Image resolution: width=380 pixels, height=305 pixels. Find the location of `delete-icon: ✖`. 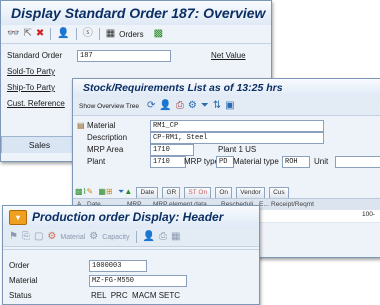

delete-icon: ✖ is located at coordinates (40, 34).